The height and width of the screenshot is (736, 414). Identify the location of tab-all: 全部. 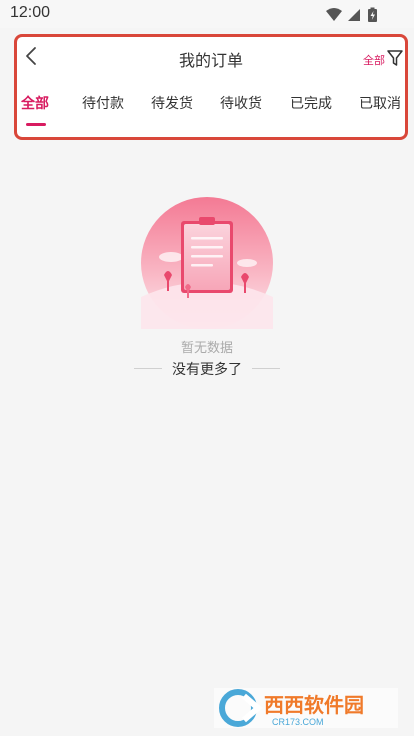
(35, 103).